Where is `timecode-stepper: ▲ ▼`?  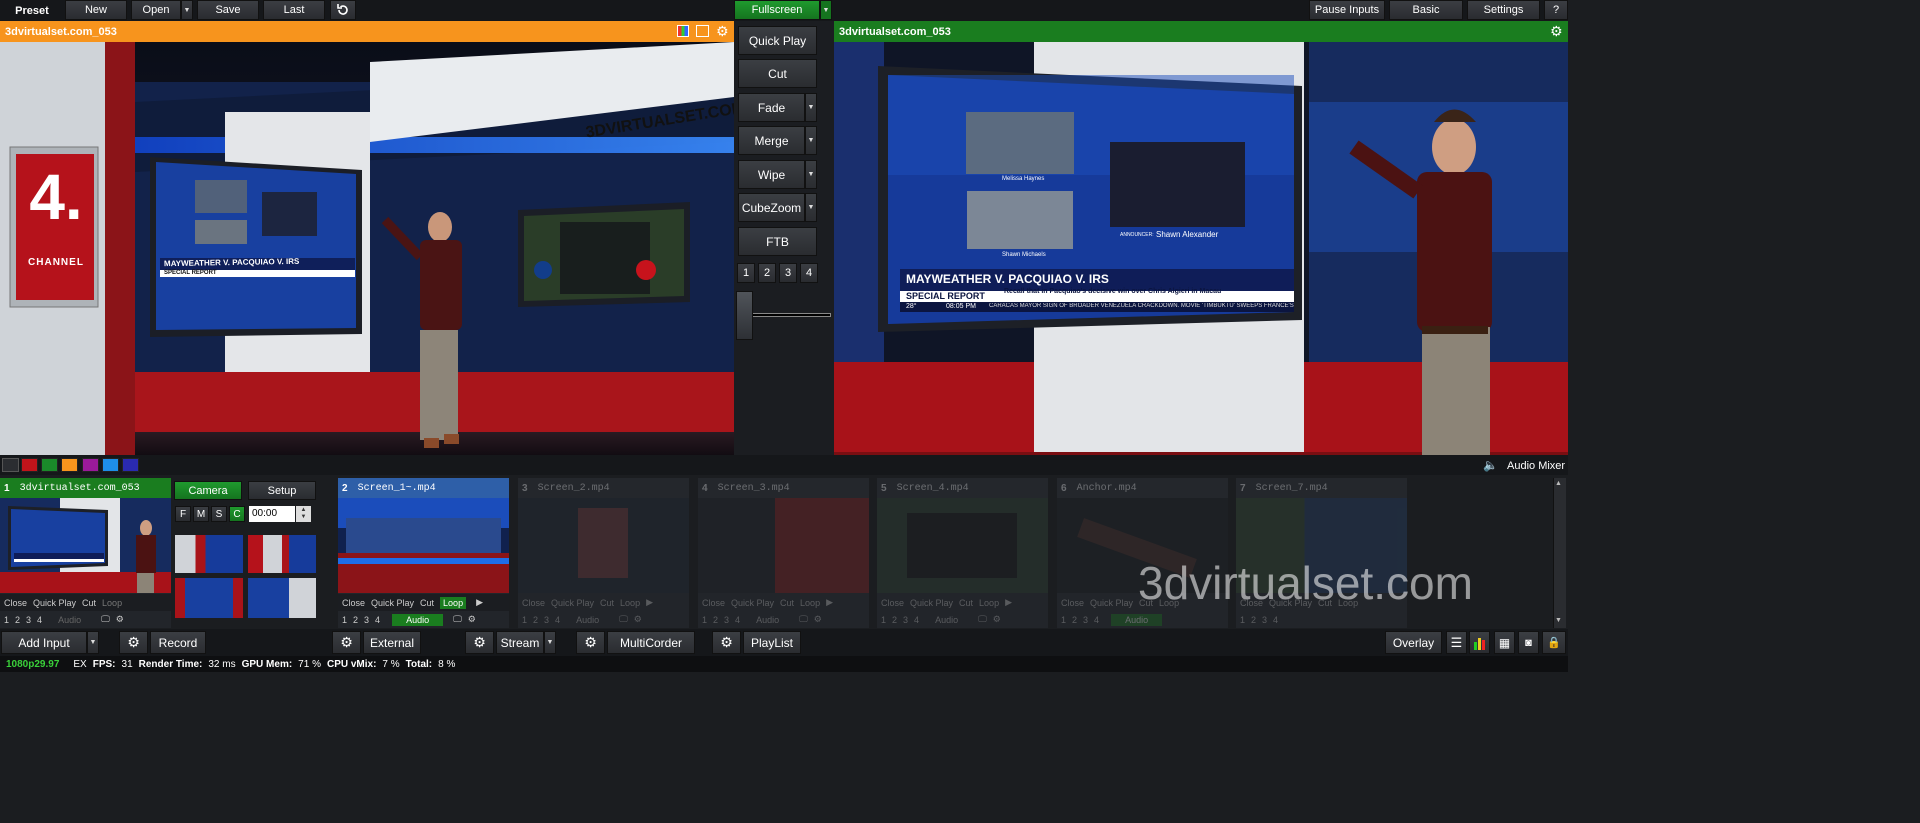
timecode-stepper: ▲ ▼ is located at coordinates (303, 514).